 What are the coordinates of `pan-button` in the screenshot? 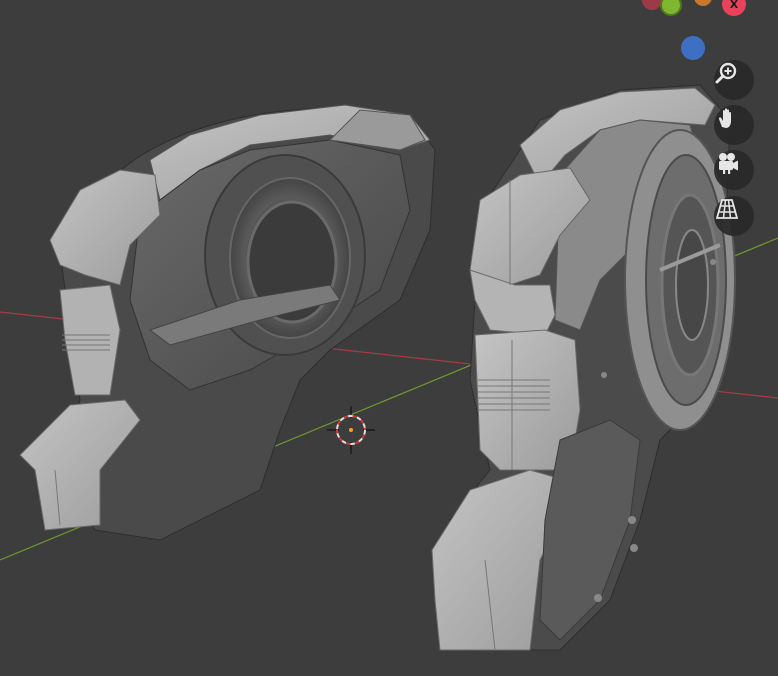 It's located at (734, 125).